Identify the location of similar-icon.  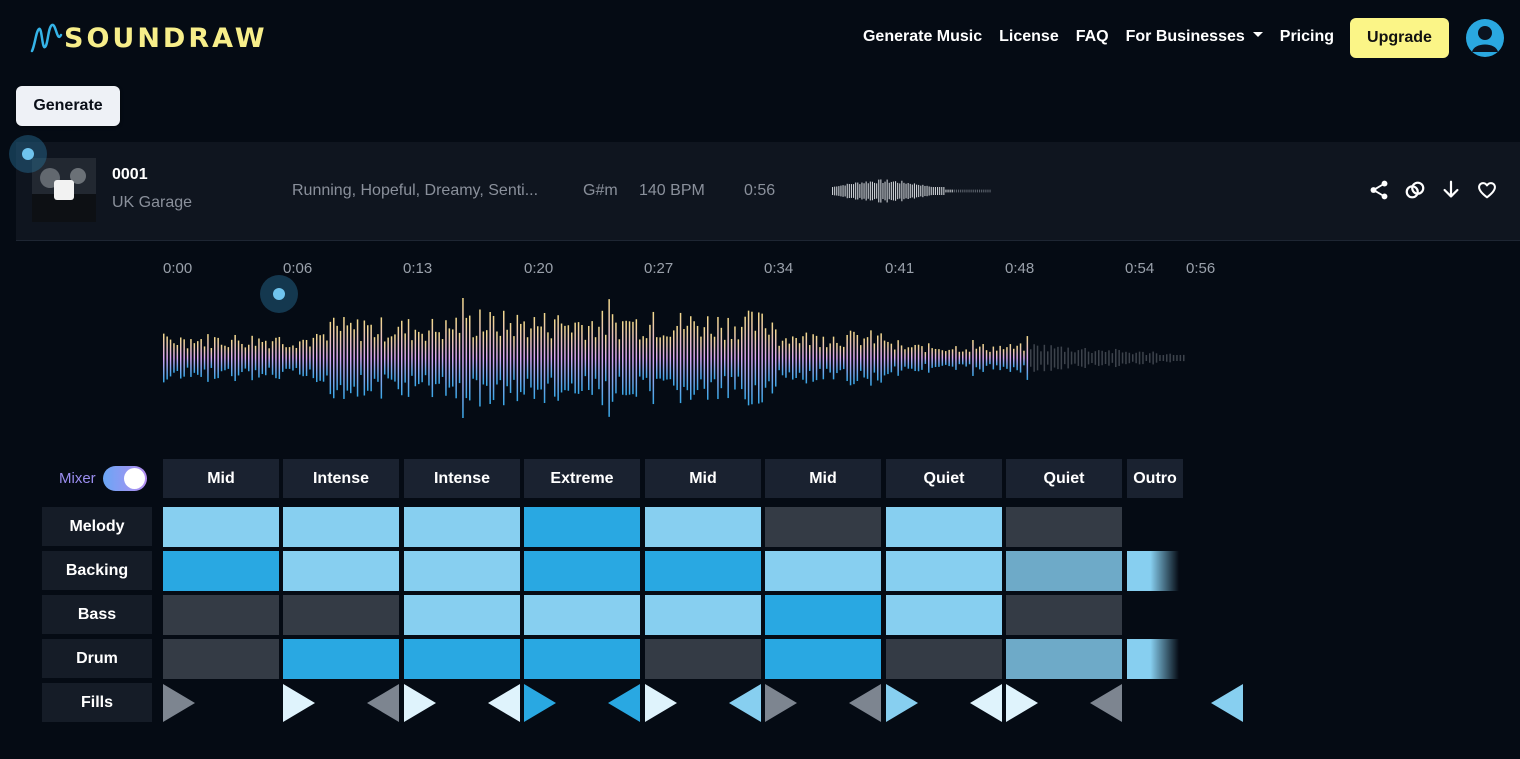
(1415, 190).